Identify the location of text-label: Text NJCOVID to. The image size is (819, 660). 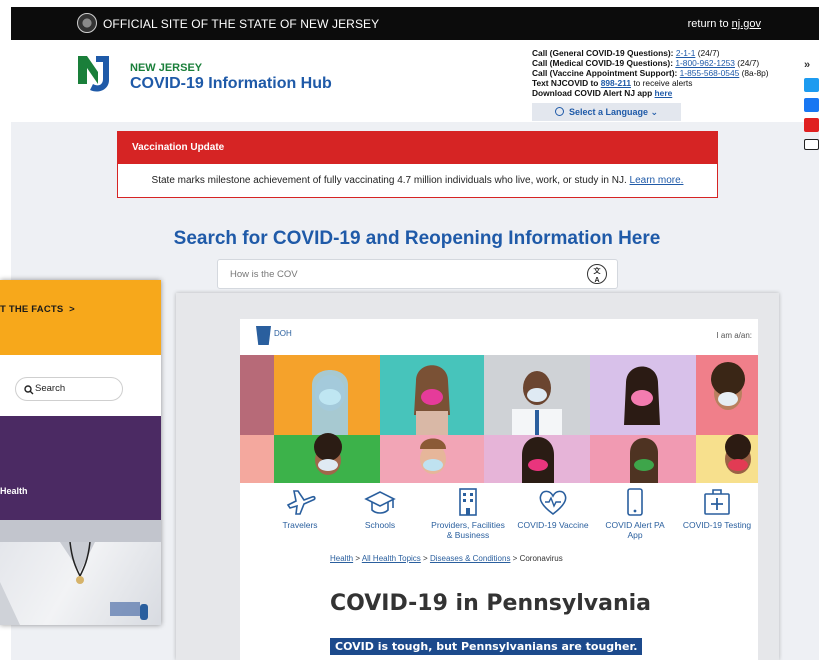
(565, 83).